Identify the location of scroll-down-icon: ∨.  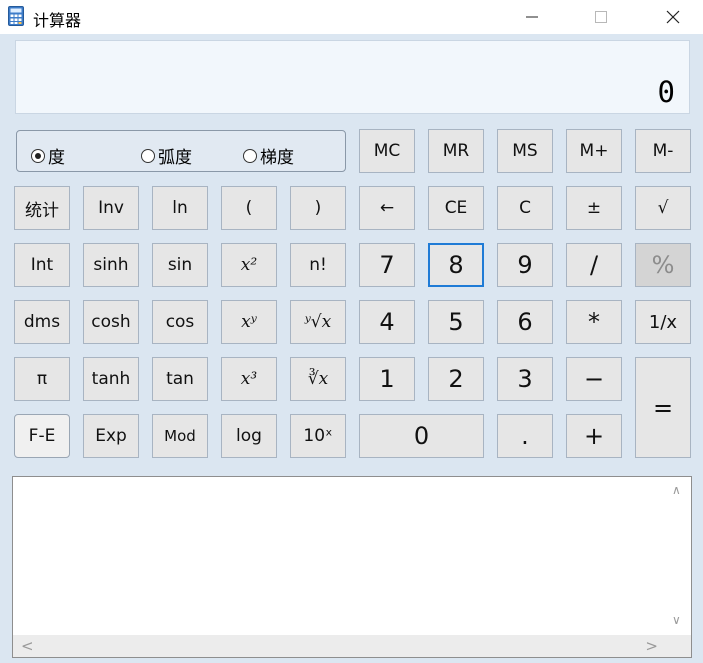
(676, 620).